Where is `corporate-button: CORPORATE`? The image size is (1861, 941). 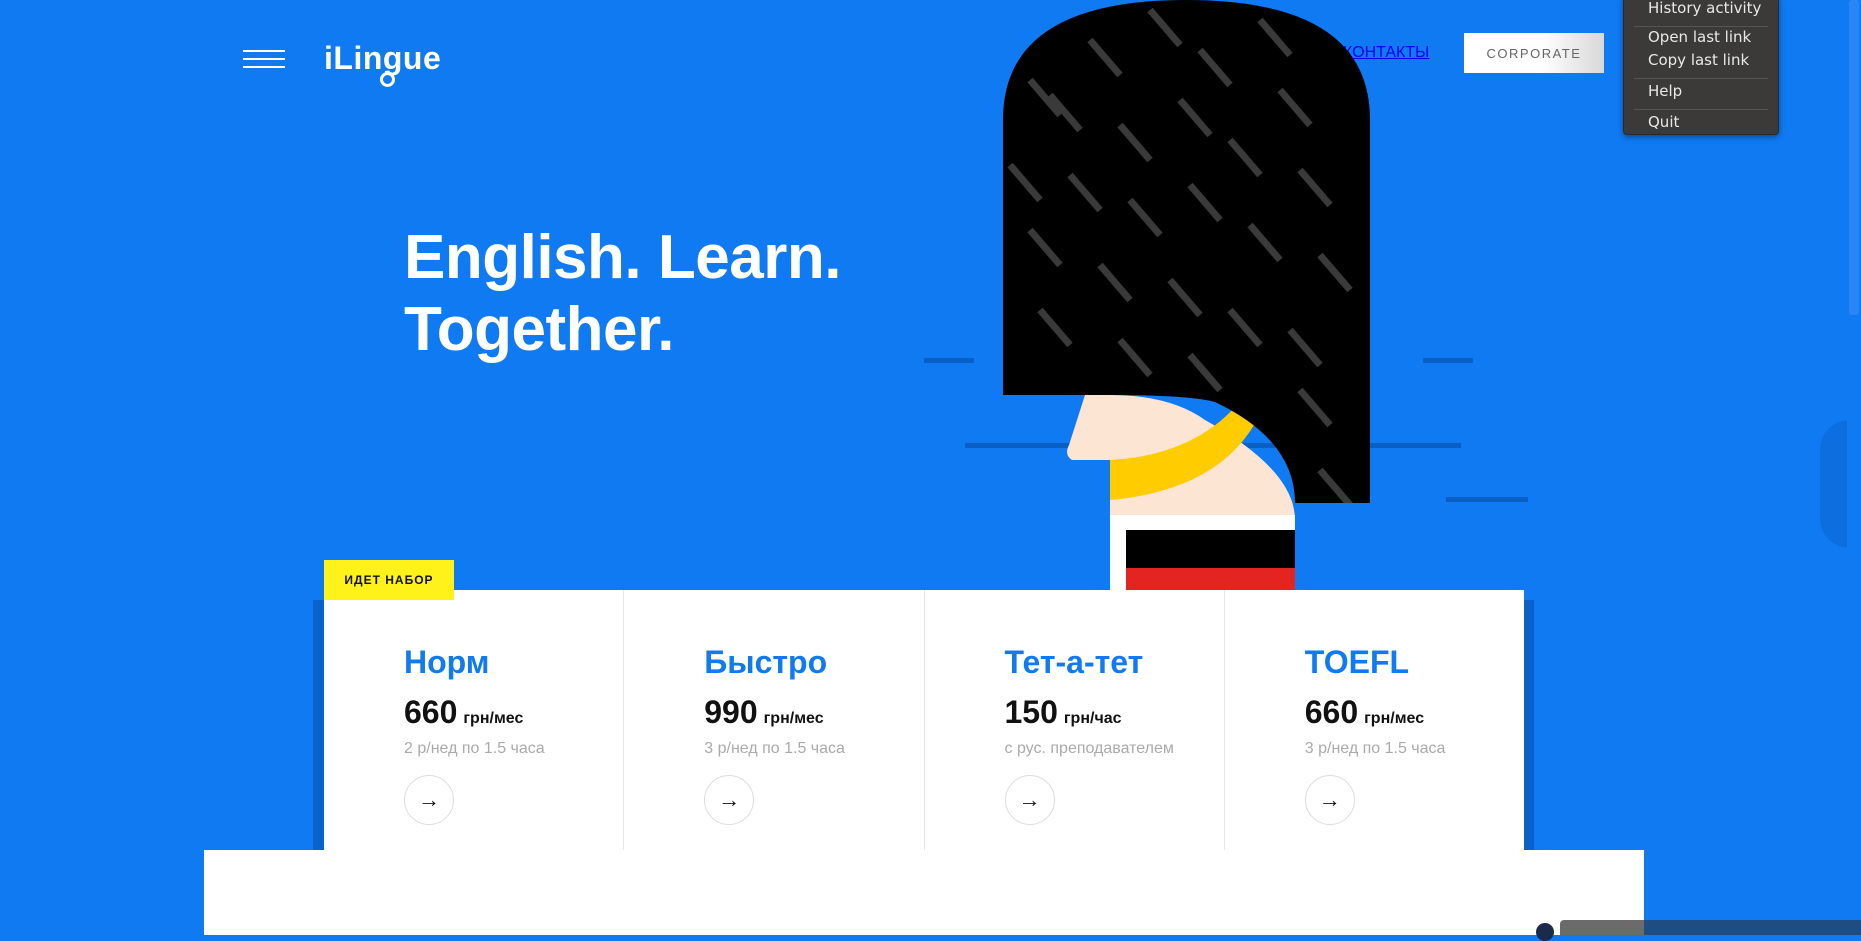 corporate-button: CORPORATE is located at coordinates (1534, 53).